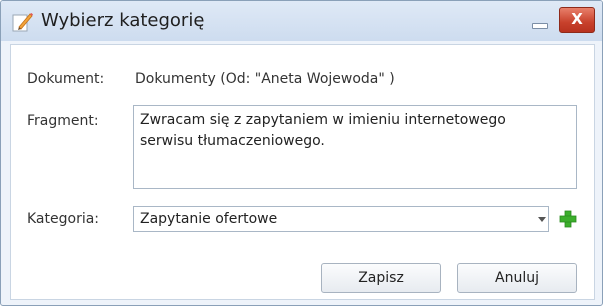 The width and height of the screenshot is (603, 306). Describe the element at coordinates (577, 20) in the screenshot. I see `close-button: X` at that location.